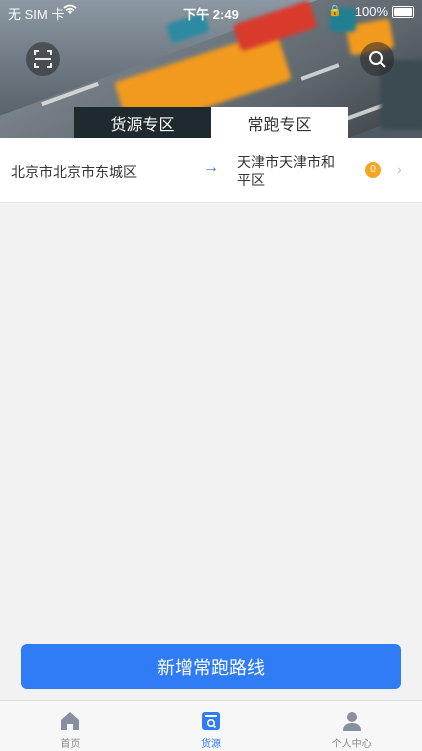 The height and width of the screenshot is (751, 422). What do you see at coordinates (335, 11) in the screenshot?
I see `orientation-lock-icon: 🔒` at bounding box center [335, 11].